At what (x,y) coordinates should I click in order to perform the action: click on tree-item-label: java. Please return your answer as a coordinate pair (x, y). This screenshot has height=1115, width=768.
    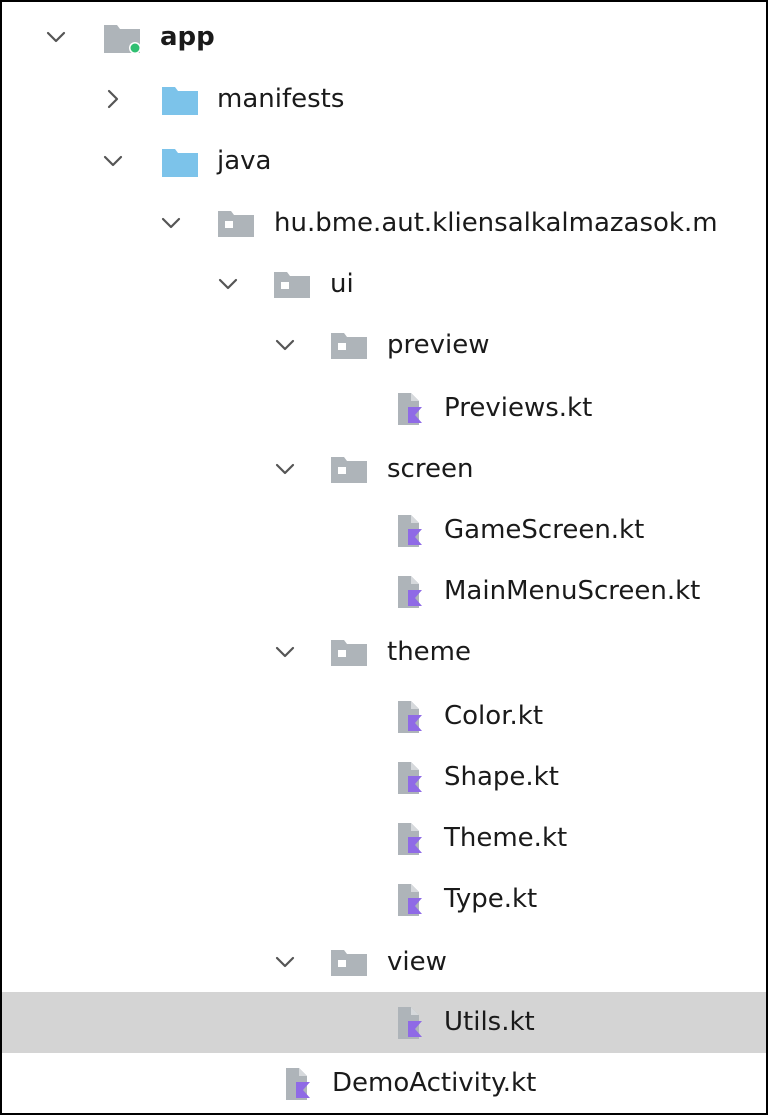
    Looking at the image, I should click on (244, 161).